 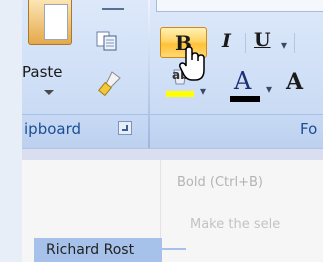 I want to click on cut-icon, so click(x=113, y=5).